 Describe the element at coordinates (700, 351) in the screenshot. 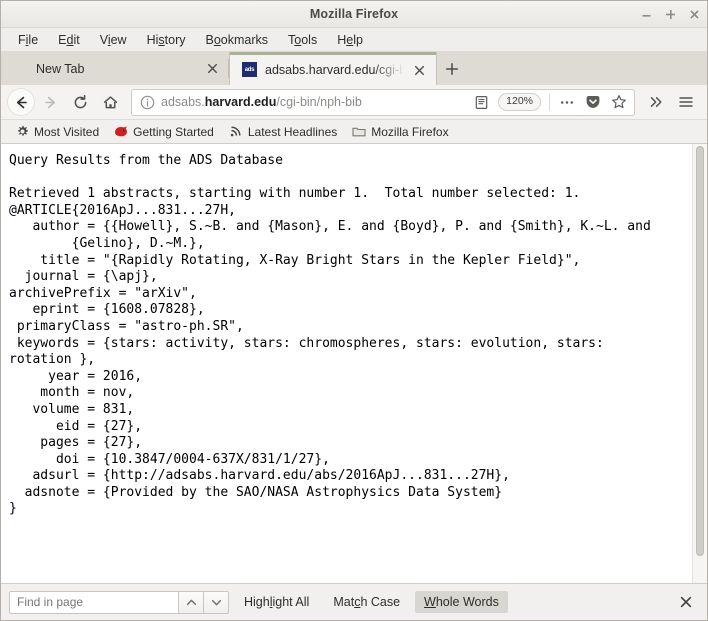

I see `scrollbar-thumb` at that location.